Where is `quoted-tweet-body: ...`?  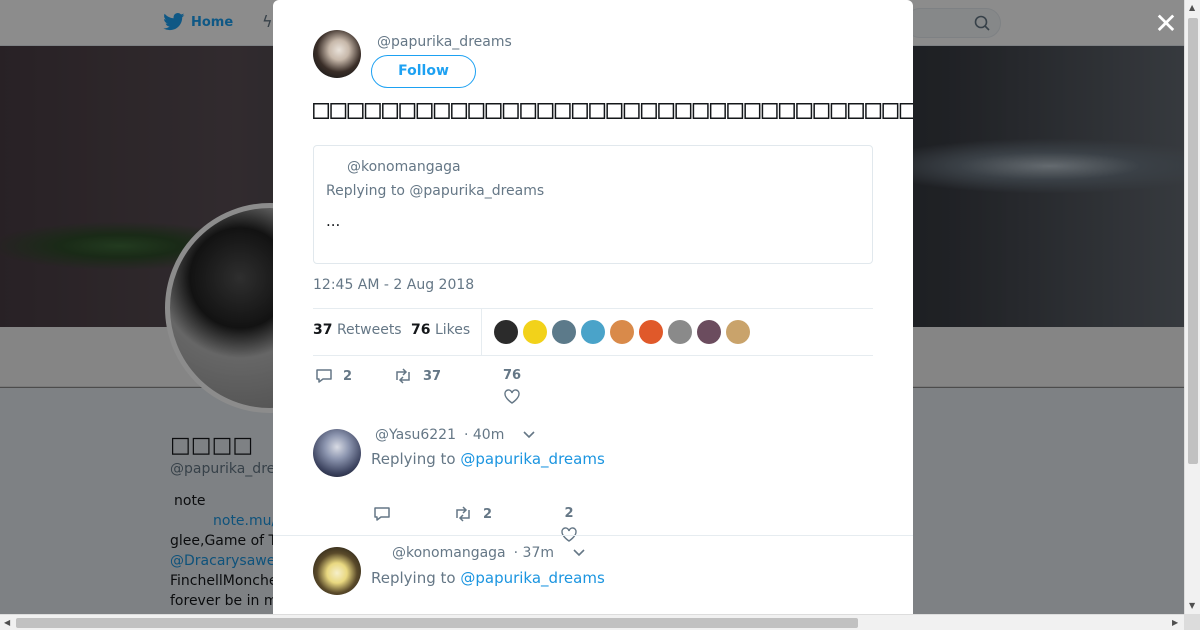 quoted-tweet-body: ... is located at coordinates (333, 221).